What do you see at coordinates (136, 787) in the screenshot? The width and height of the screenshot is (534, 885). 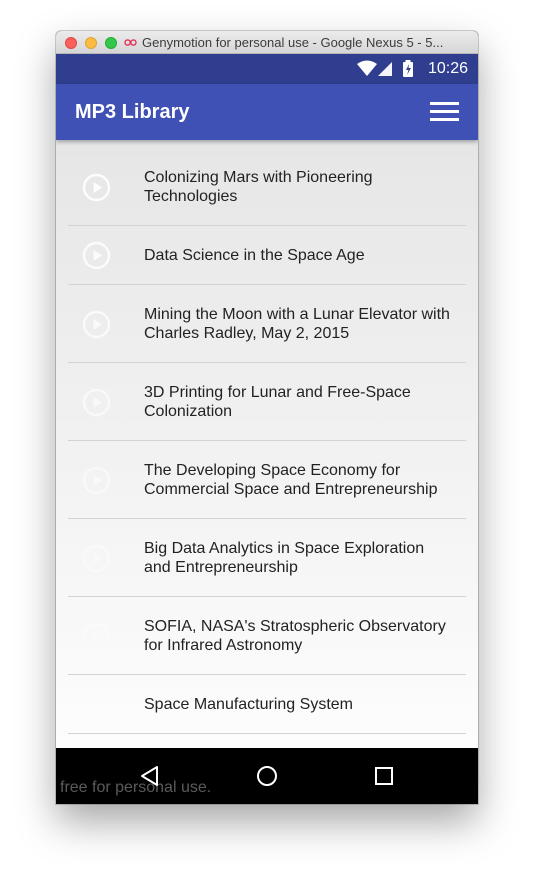 I see `watermark-text: free for personal use.` at bounding box center [136, 787].